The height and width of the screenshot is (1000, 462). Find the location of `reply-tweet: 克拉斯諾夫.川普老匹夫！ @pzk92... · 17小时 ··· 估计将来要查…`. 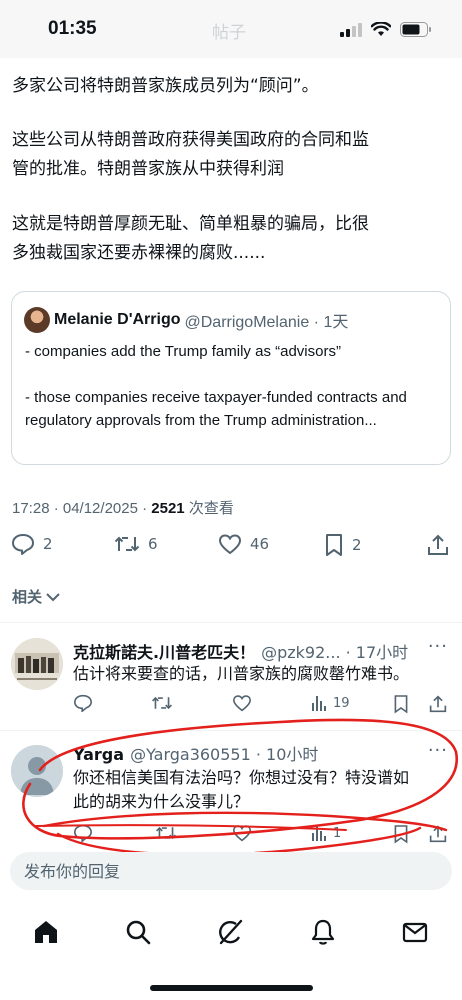

reply-tweet: 克拉斯諾夫.川普老匹夫！ @pzk92... · 17小时 ··· 估计将来要查… is located at coordinates (231, 676).